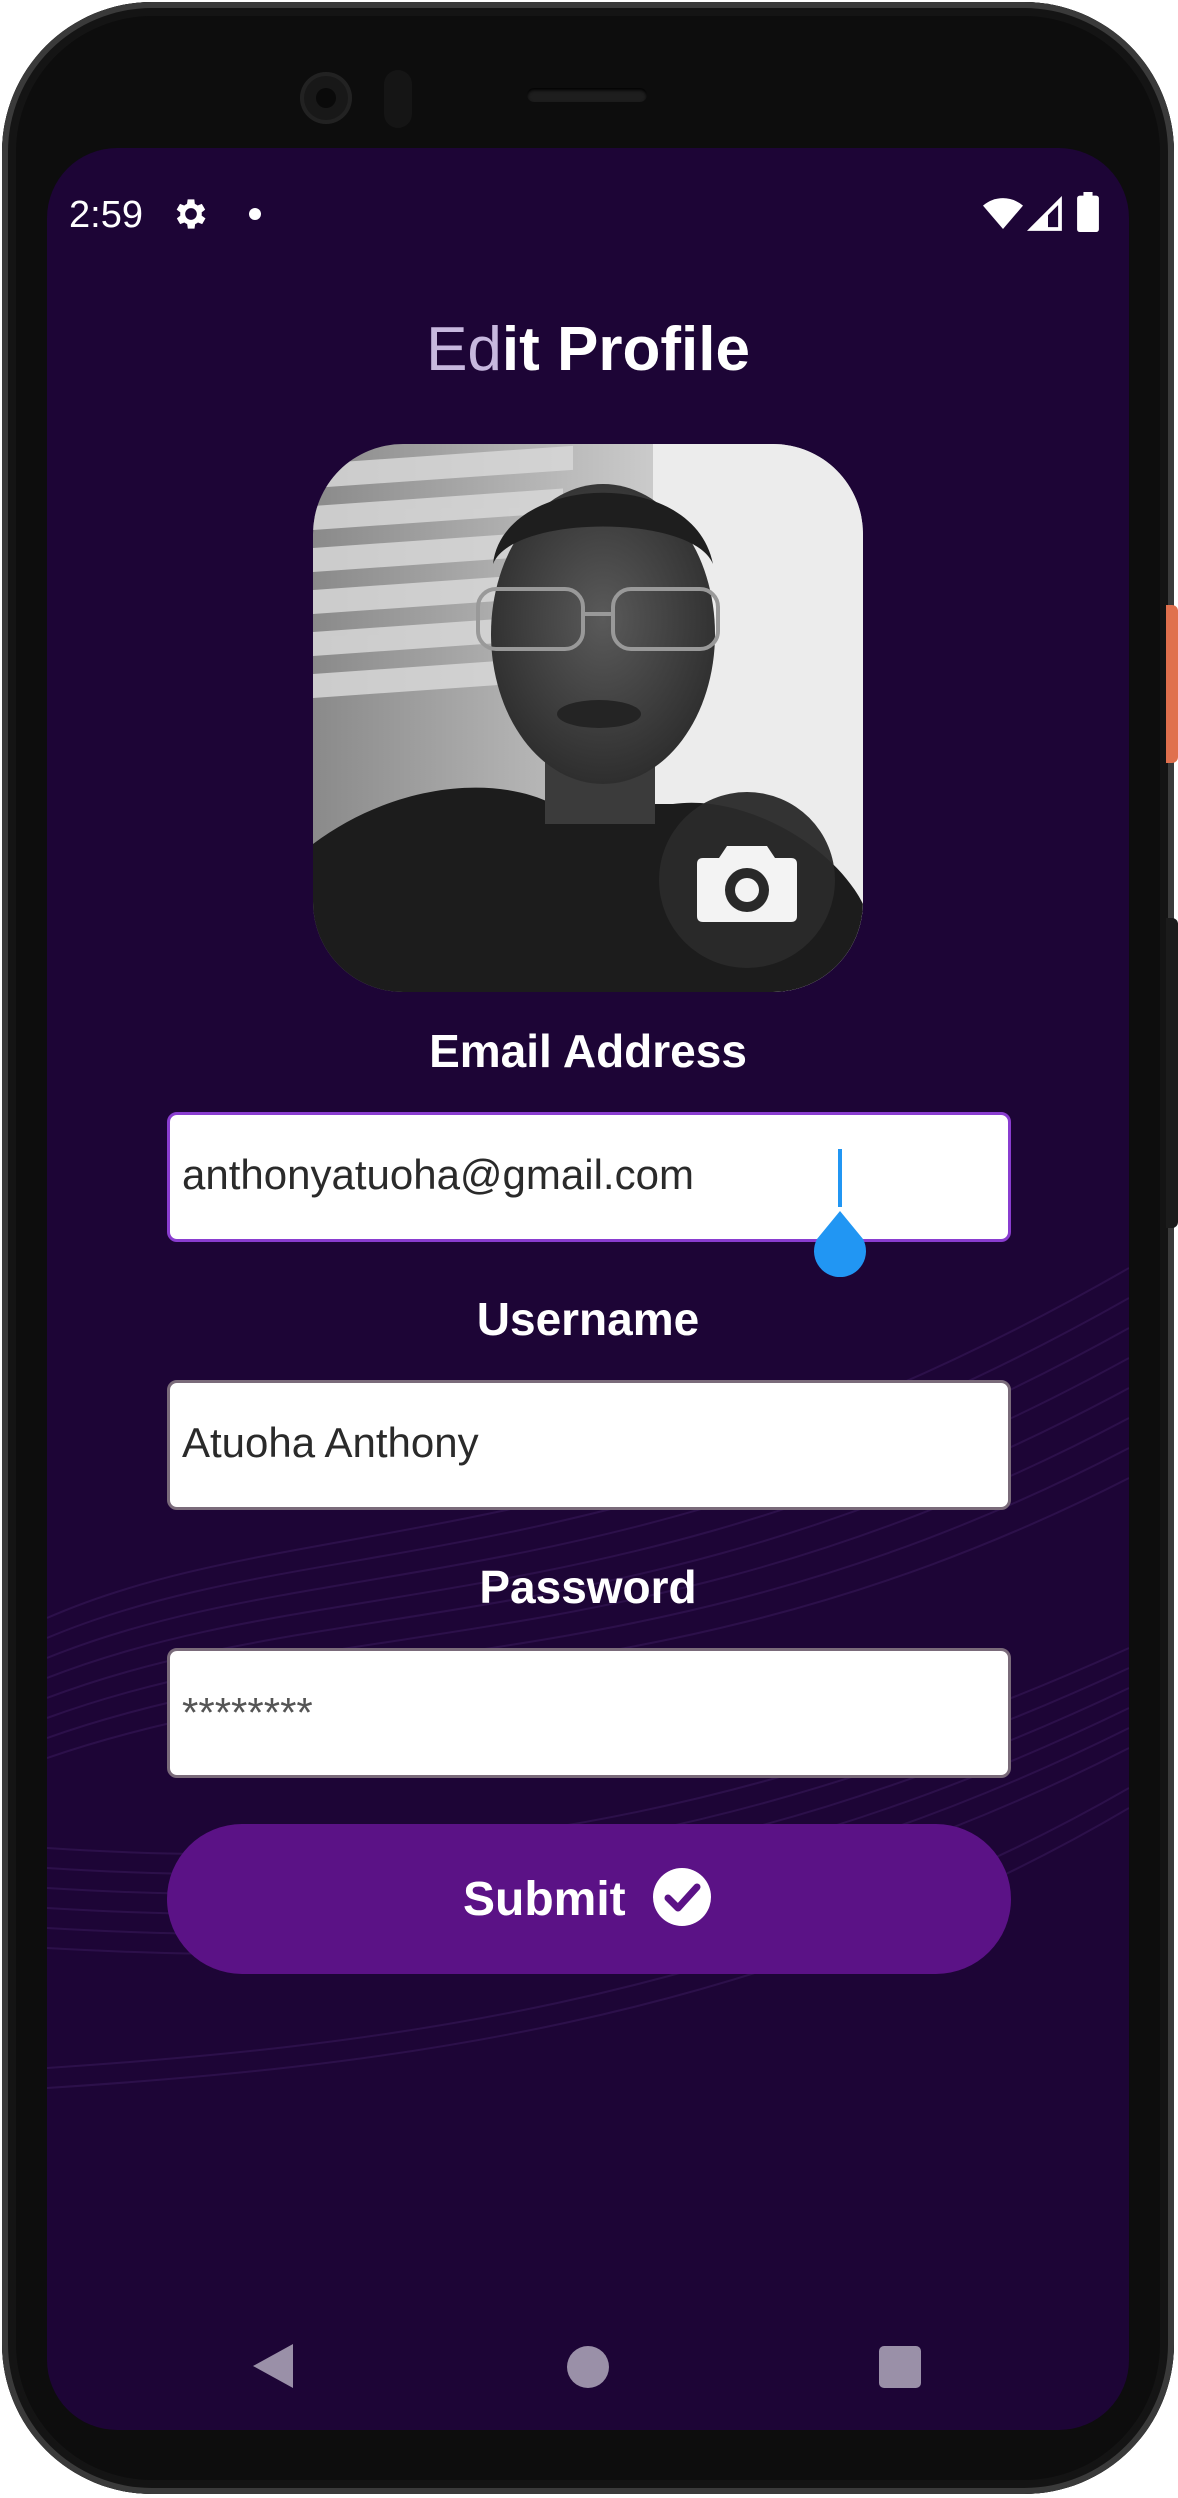 This screenshot has height=2498, width=1178. I want to click on password-field: ********, so click(589, 1713).